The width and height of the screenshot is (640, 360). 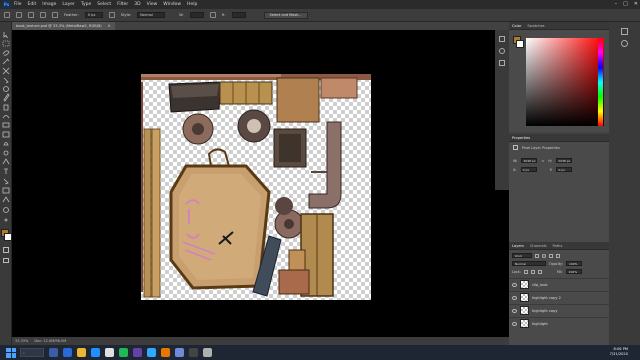 I want to click on screen-mode-icon, so click(x=6, y=260).